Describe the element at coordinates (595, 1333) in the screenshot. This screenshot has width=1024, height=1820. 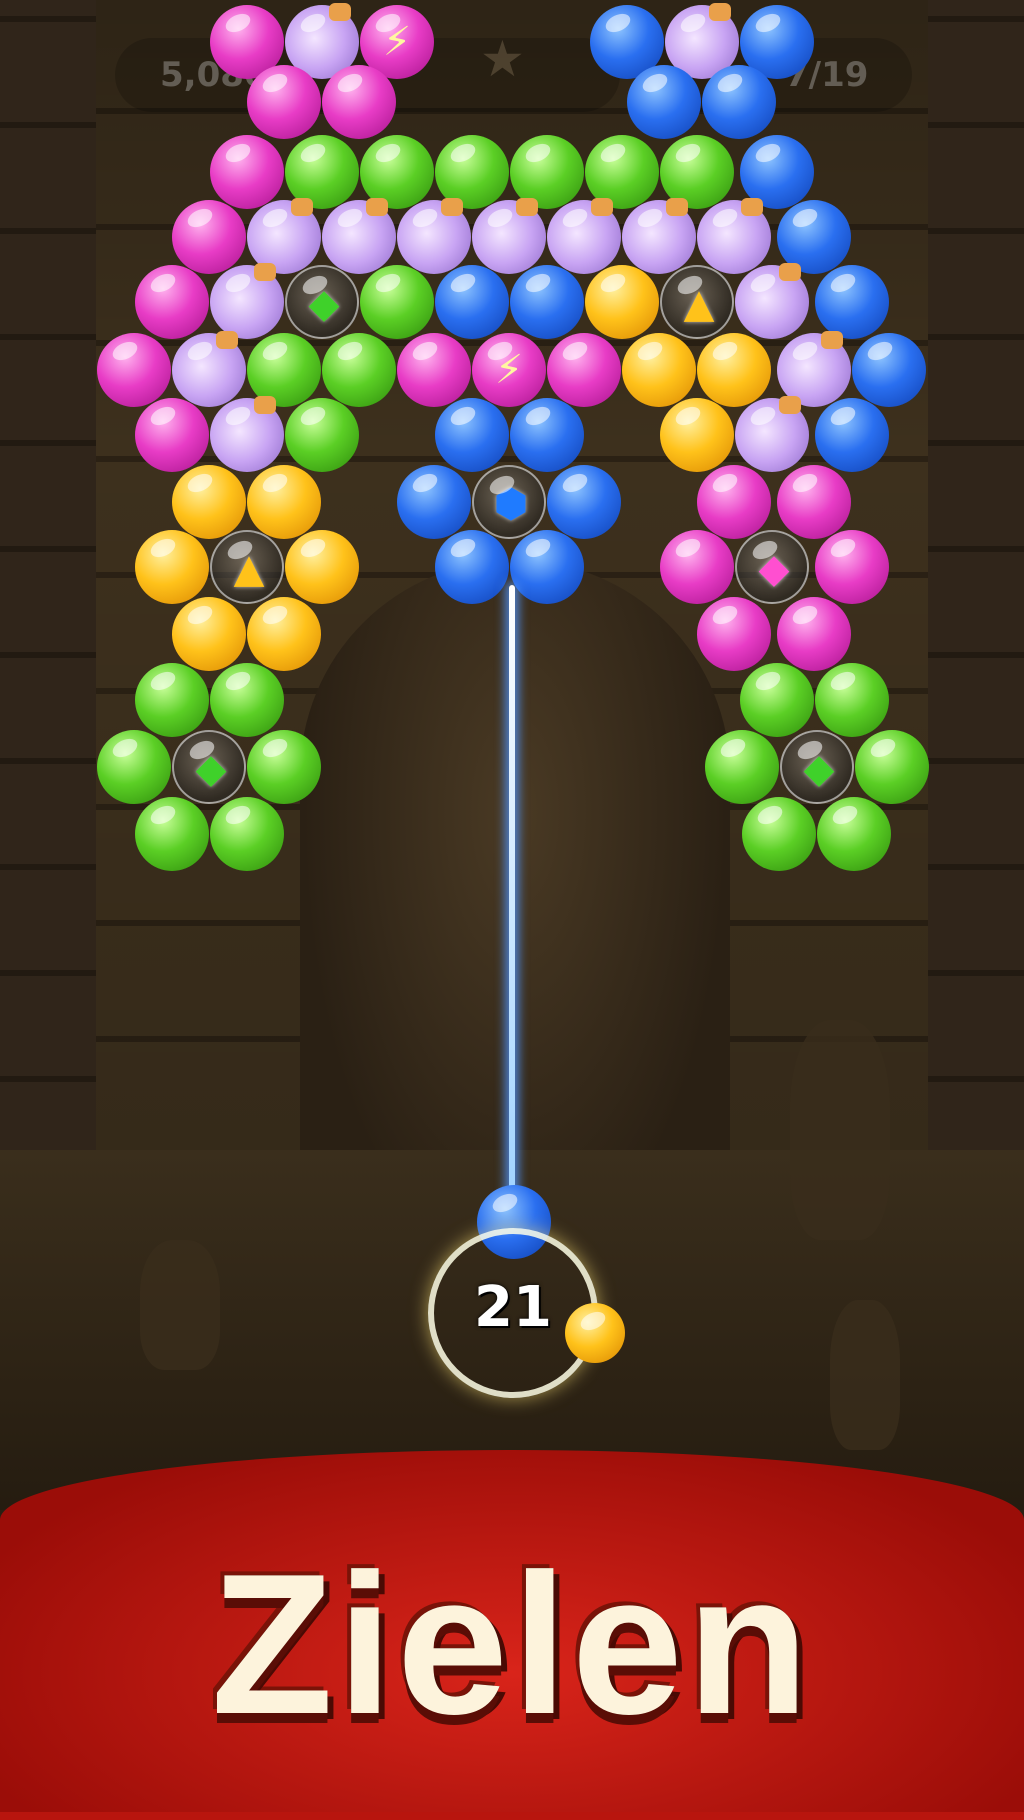
I see `next-bubble` at that location.